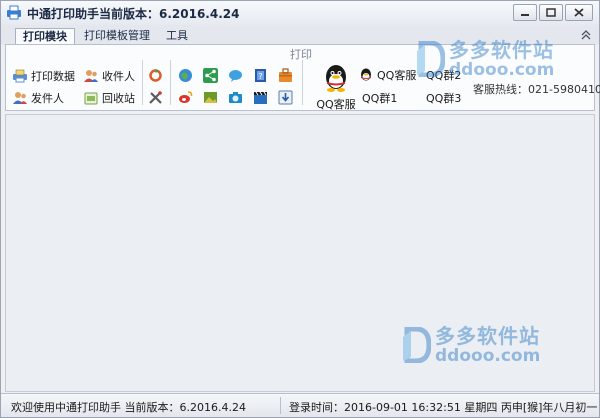 This screenshot has width=600, height=418. Describe the element at coordinates (155, 97) in the screenshot. I see `tools-icon` at that location.